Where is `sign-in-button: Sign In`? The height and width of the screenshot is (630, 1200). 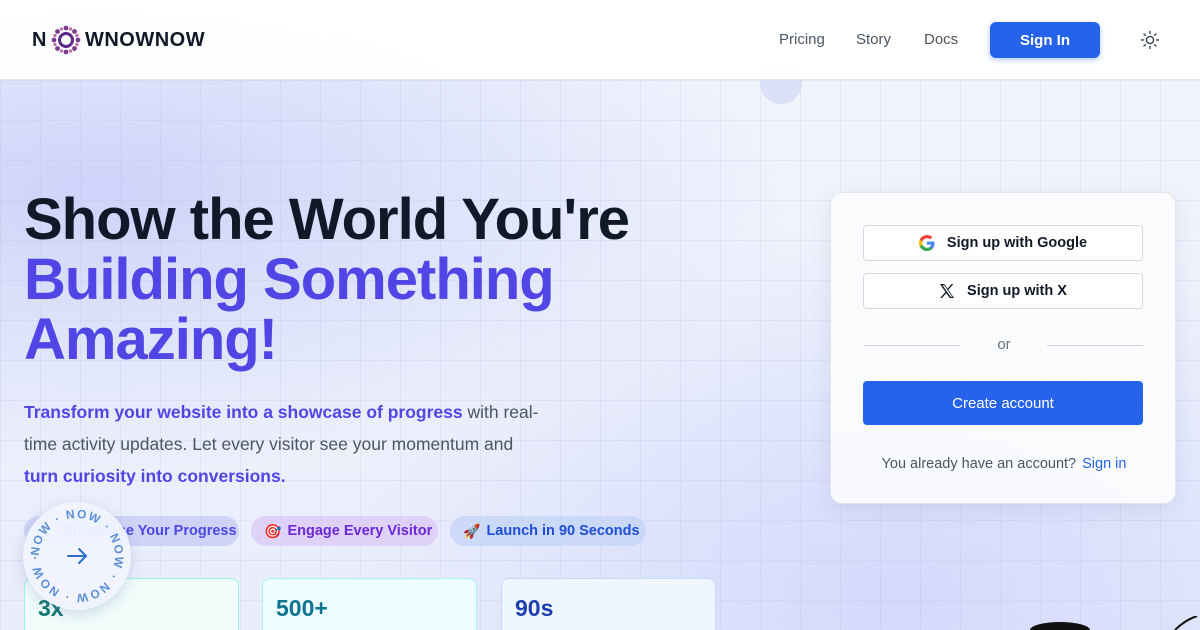
sign-in-button: Sign In is located at coordinates (1045, 40).